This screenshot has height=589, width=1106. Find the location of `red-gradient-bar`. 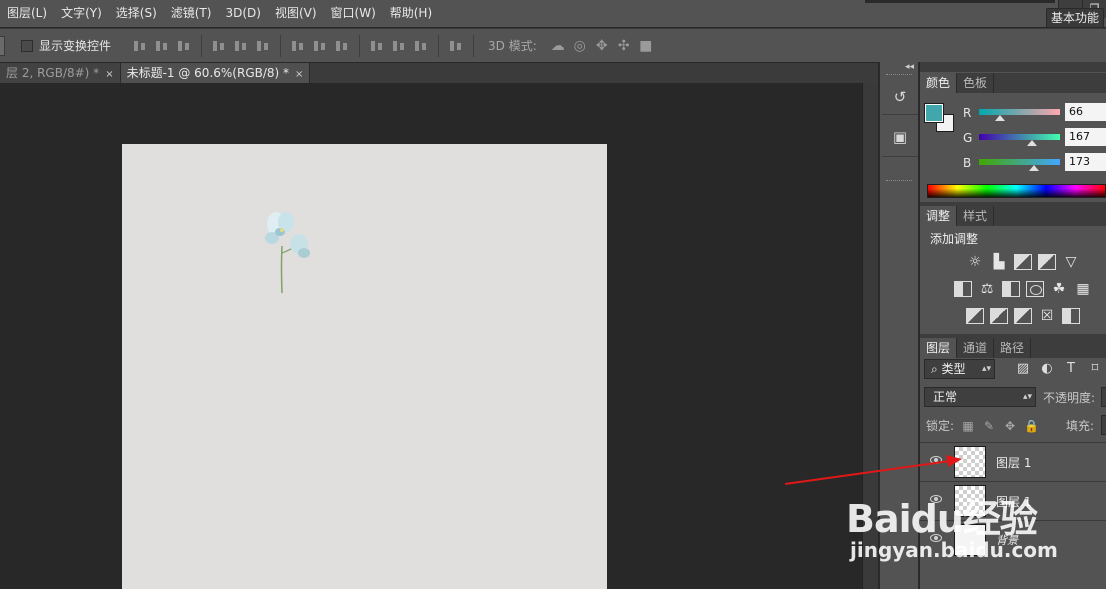

red-gradient-bar is located at coordinates (1019, 112).